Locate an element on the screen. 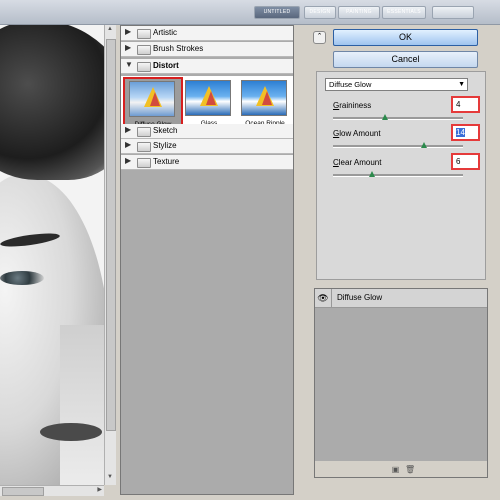 The height and width of the screenshot is (500, 500). category-label: Sketch is located at coordinates (165, 130).